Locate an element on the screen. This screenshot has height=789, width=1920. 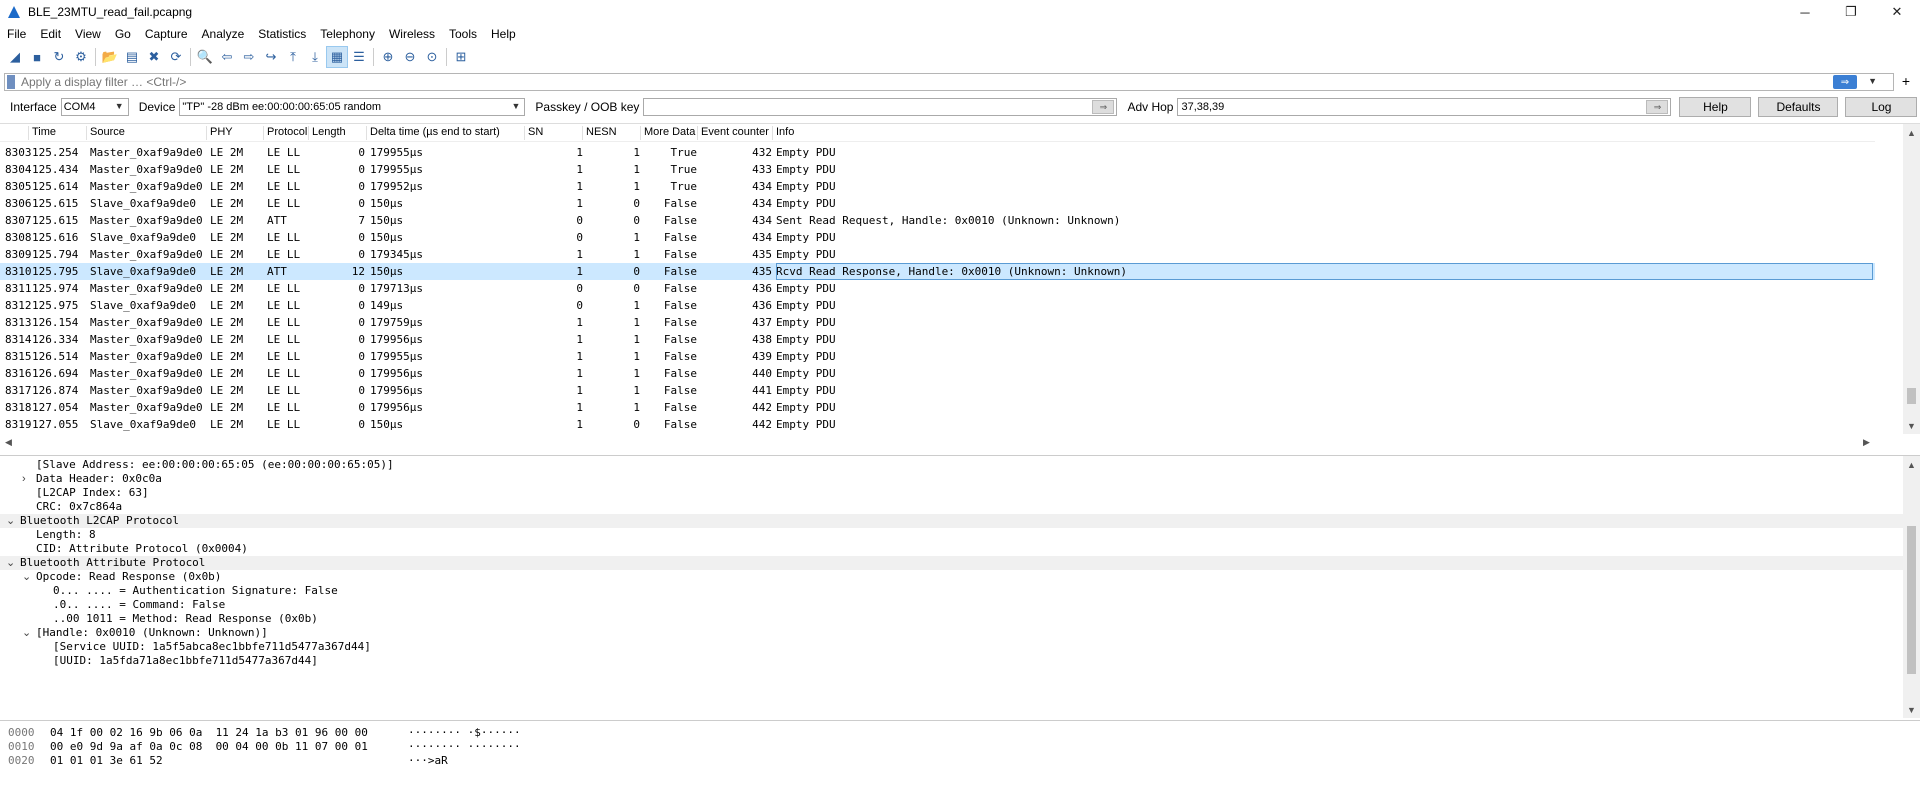
menu-go: Go is located at coordinates (123, 34).